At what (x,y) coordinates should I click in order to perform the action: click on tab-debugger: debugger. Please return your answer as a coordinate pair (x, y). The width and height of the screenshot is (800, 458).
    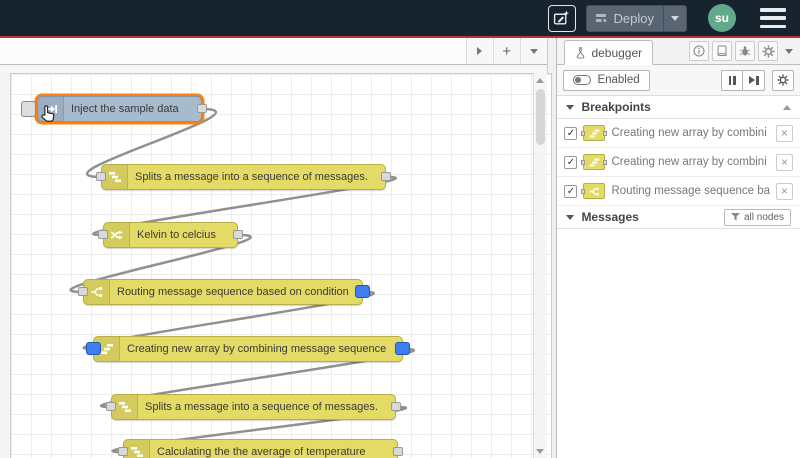
    Looking at the image, I should click on (609, 52).